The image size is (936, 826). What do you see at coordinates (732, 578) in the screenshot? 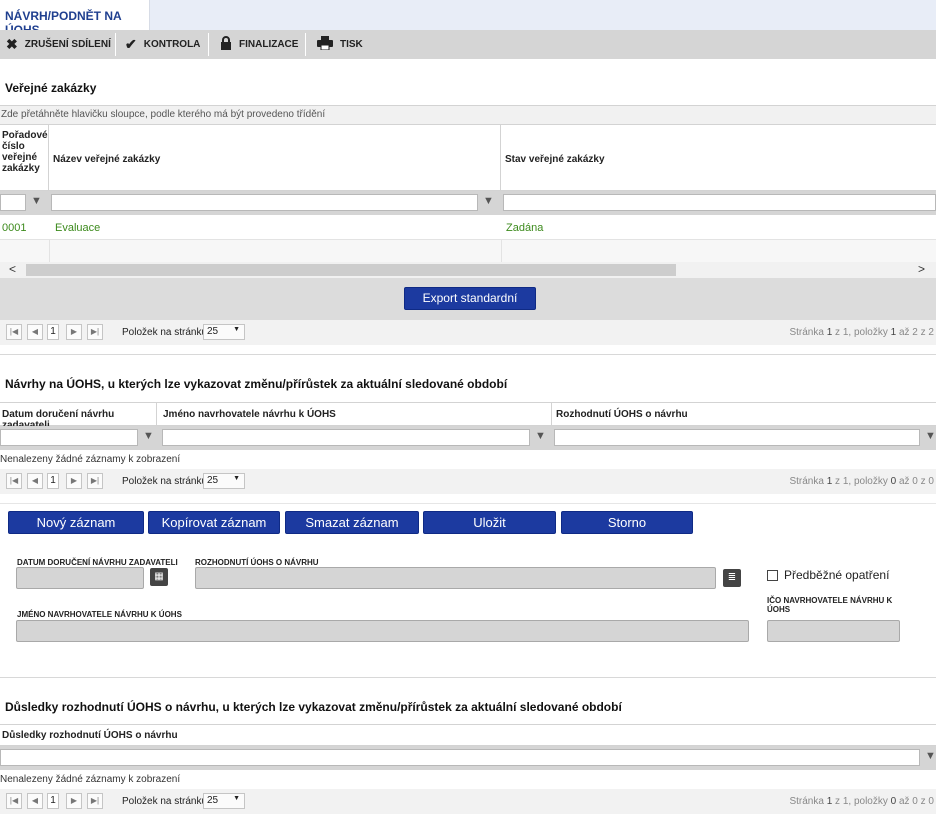
I see `list-icon: ≣` at bounding box center [732, 578].